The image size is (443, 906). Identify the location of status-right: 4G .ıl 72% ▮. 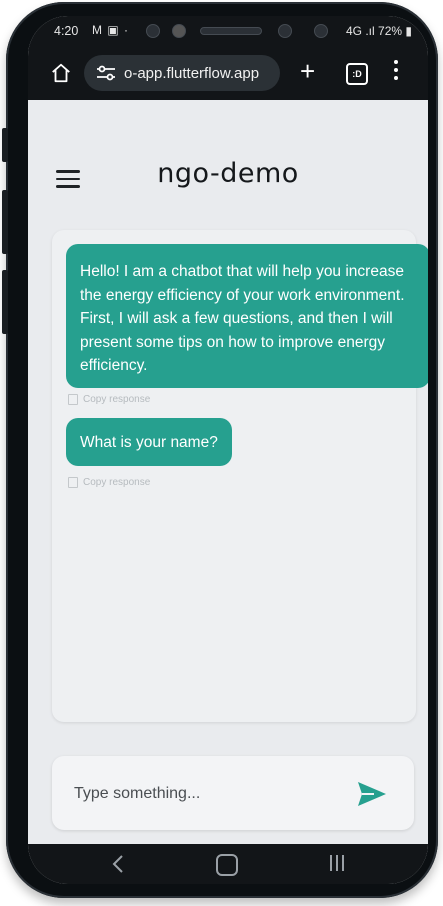
(379, 31).